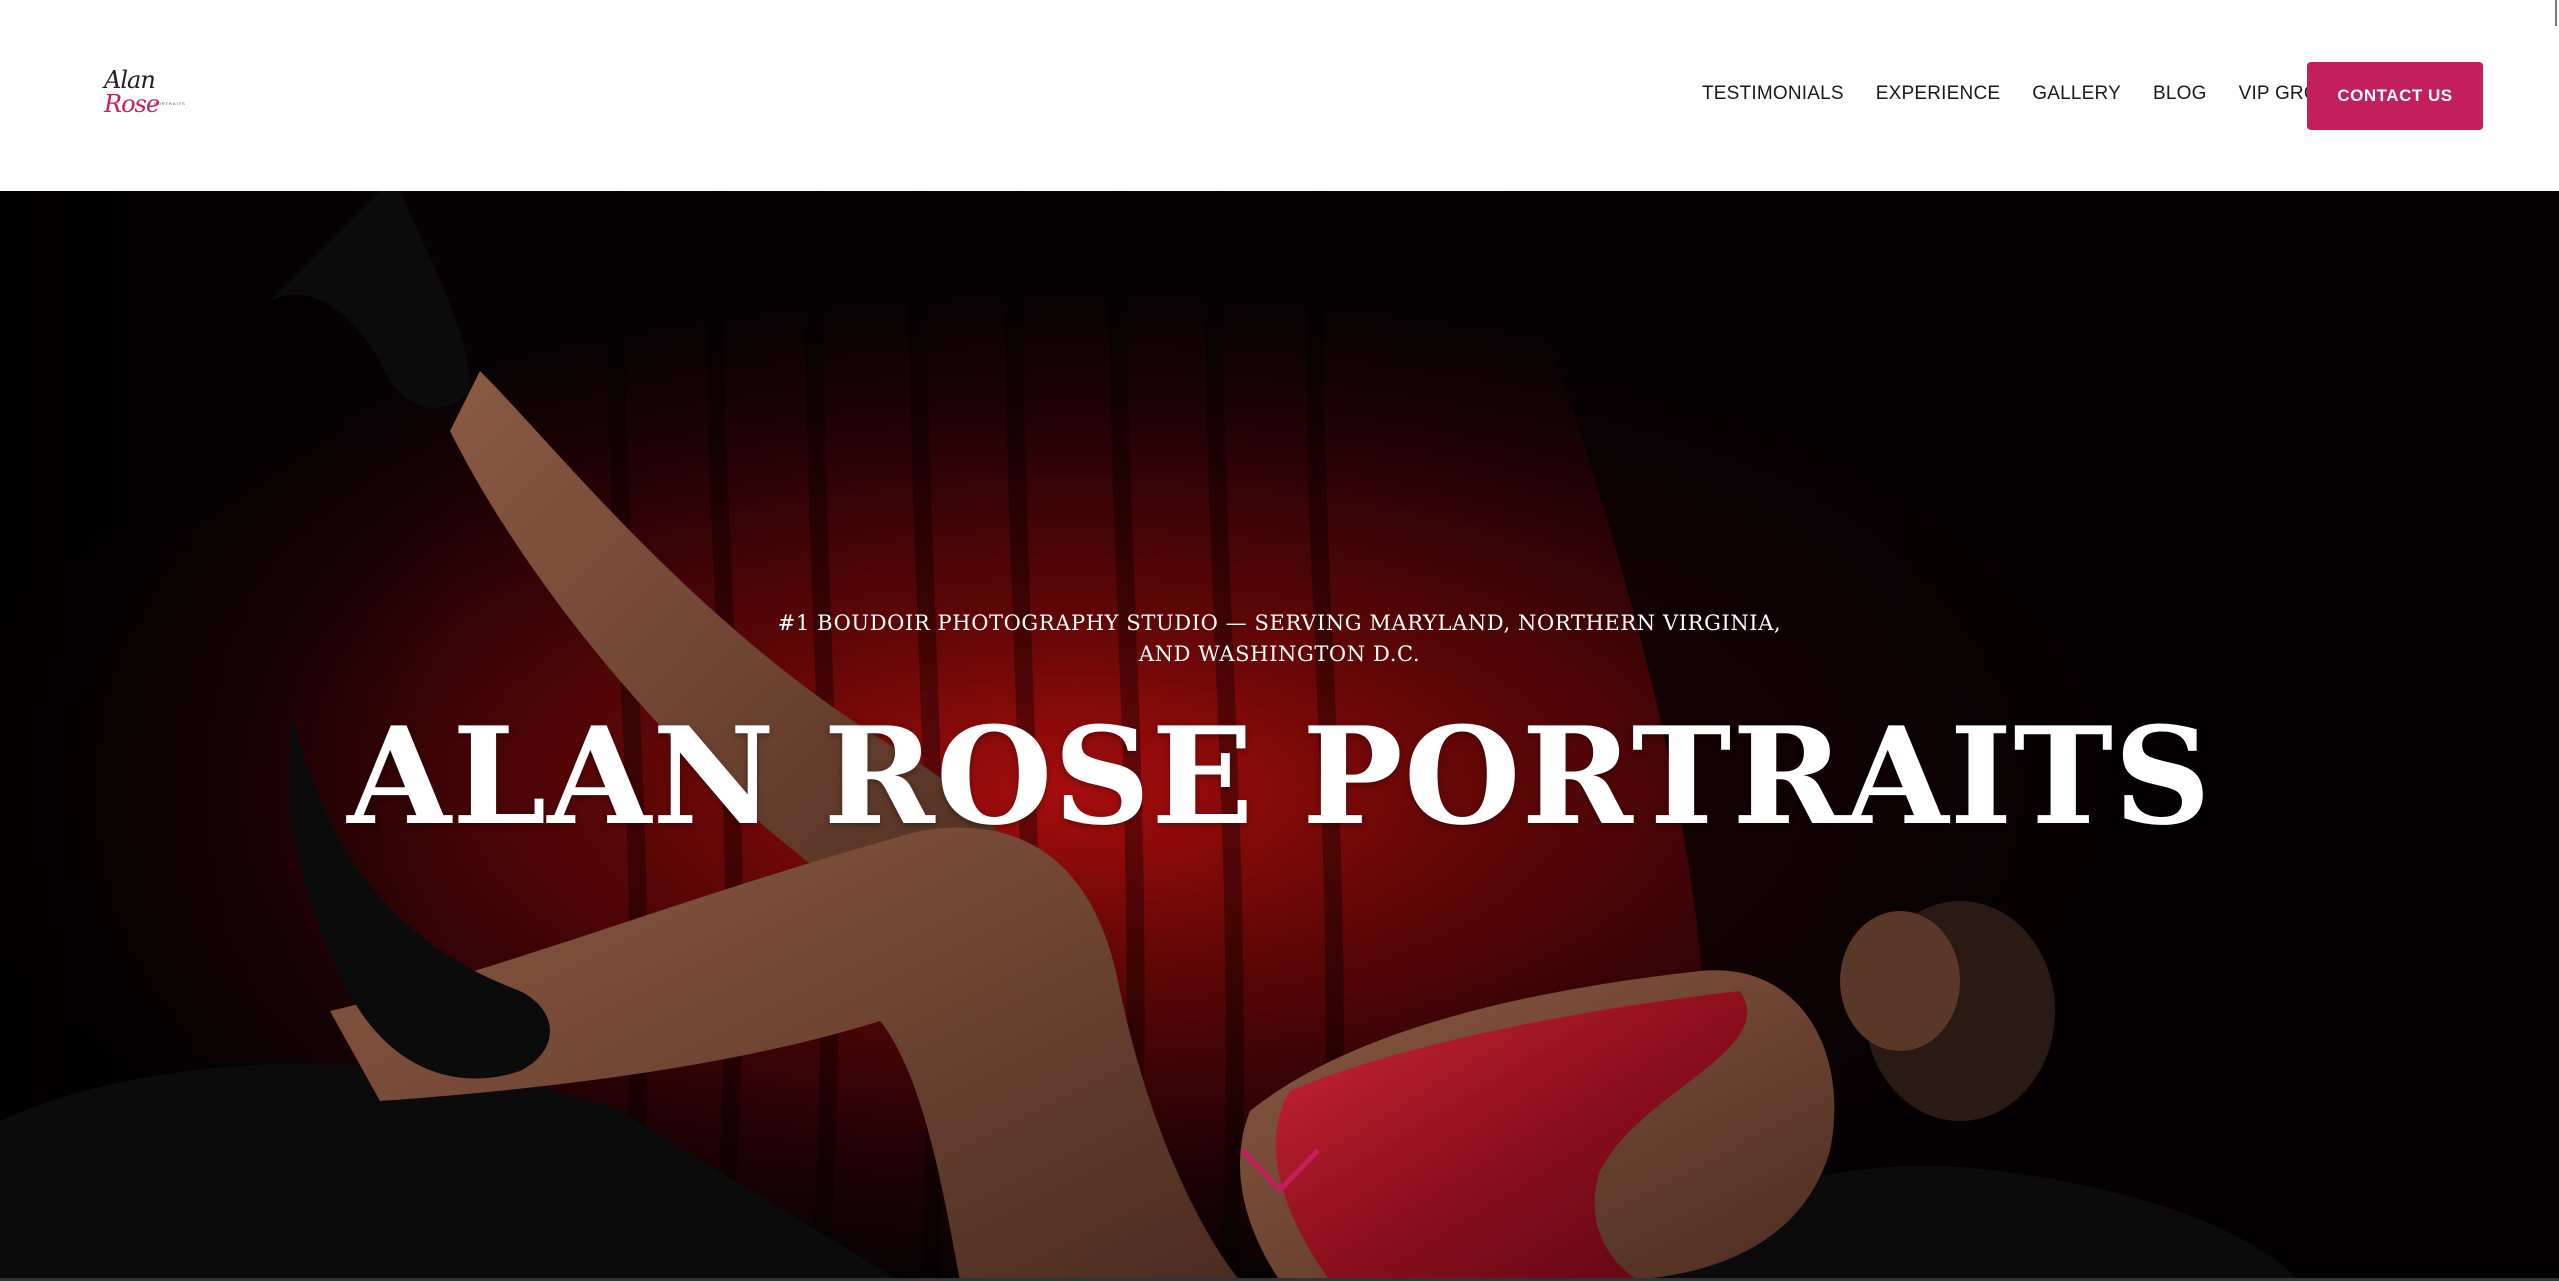 The height and width of the screenshot is (1281, 2559). What do you see at coordinates (1773, 94) in the screenshot?
I see `nav-testimonials: TESTIMONIALS` at bounding box center [1773, 94].